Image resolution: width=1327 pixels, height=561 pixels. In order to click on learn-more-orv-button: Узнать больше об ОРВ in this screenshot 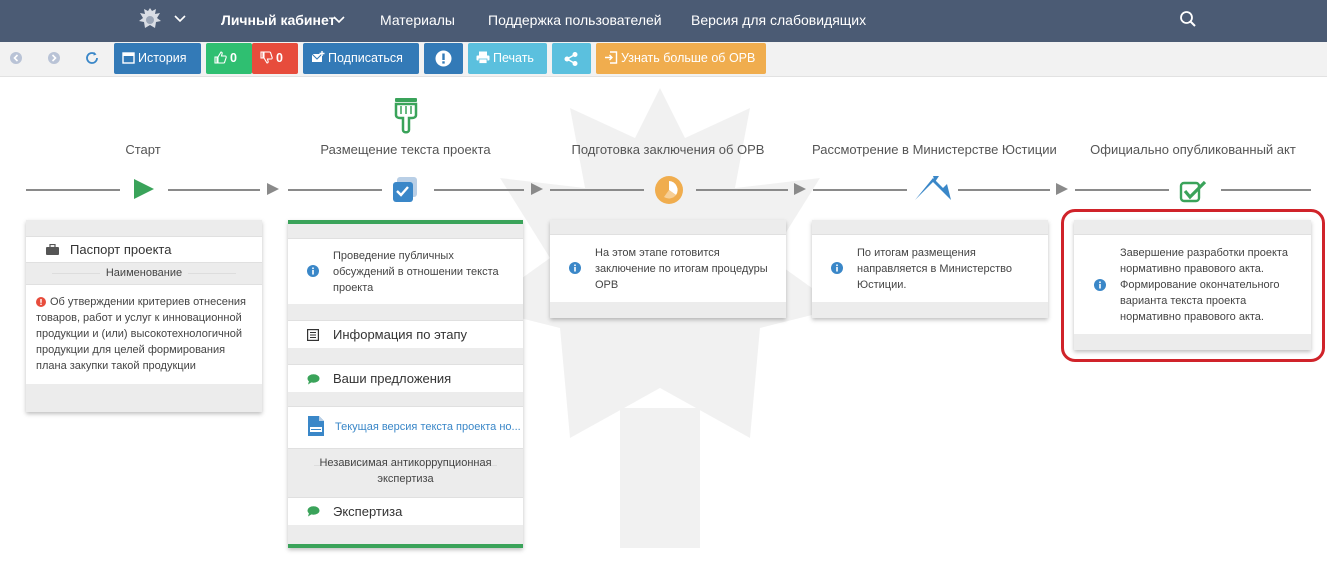, I will do `click(681, 58)`.